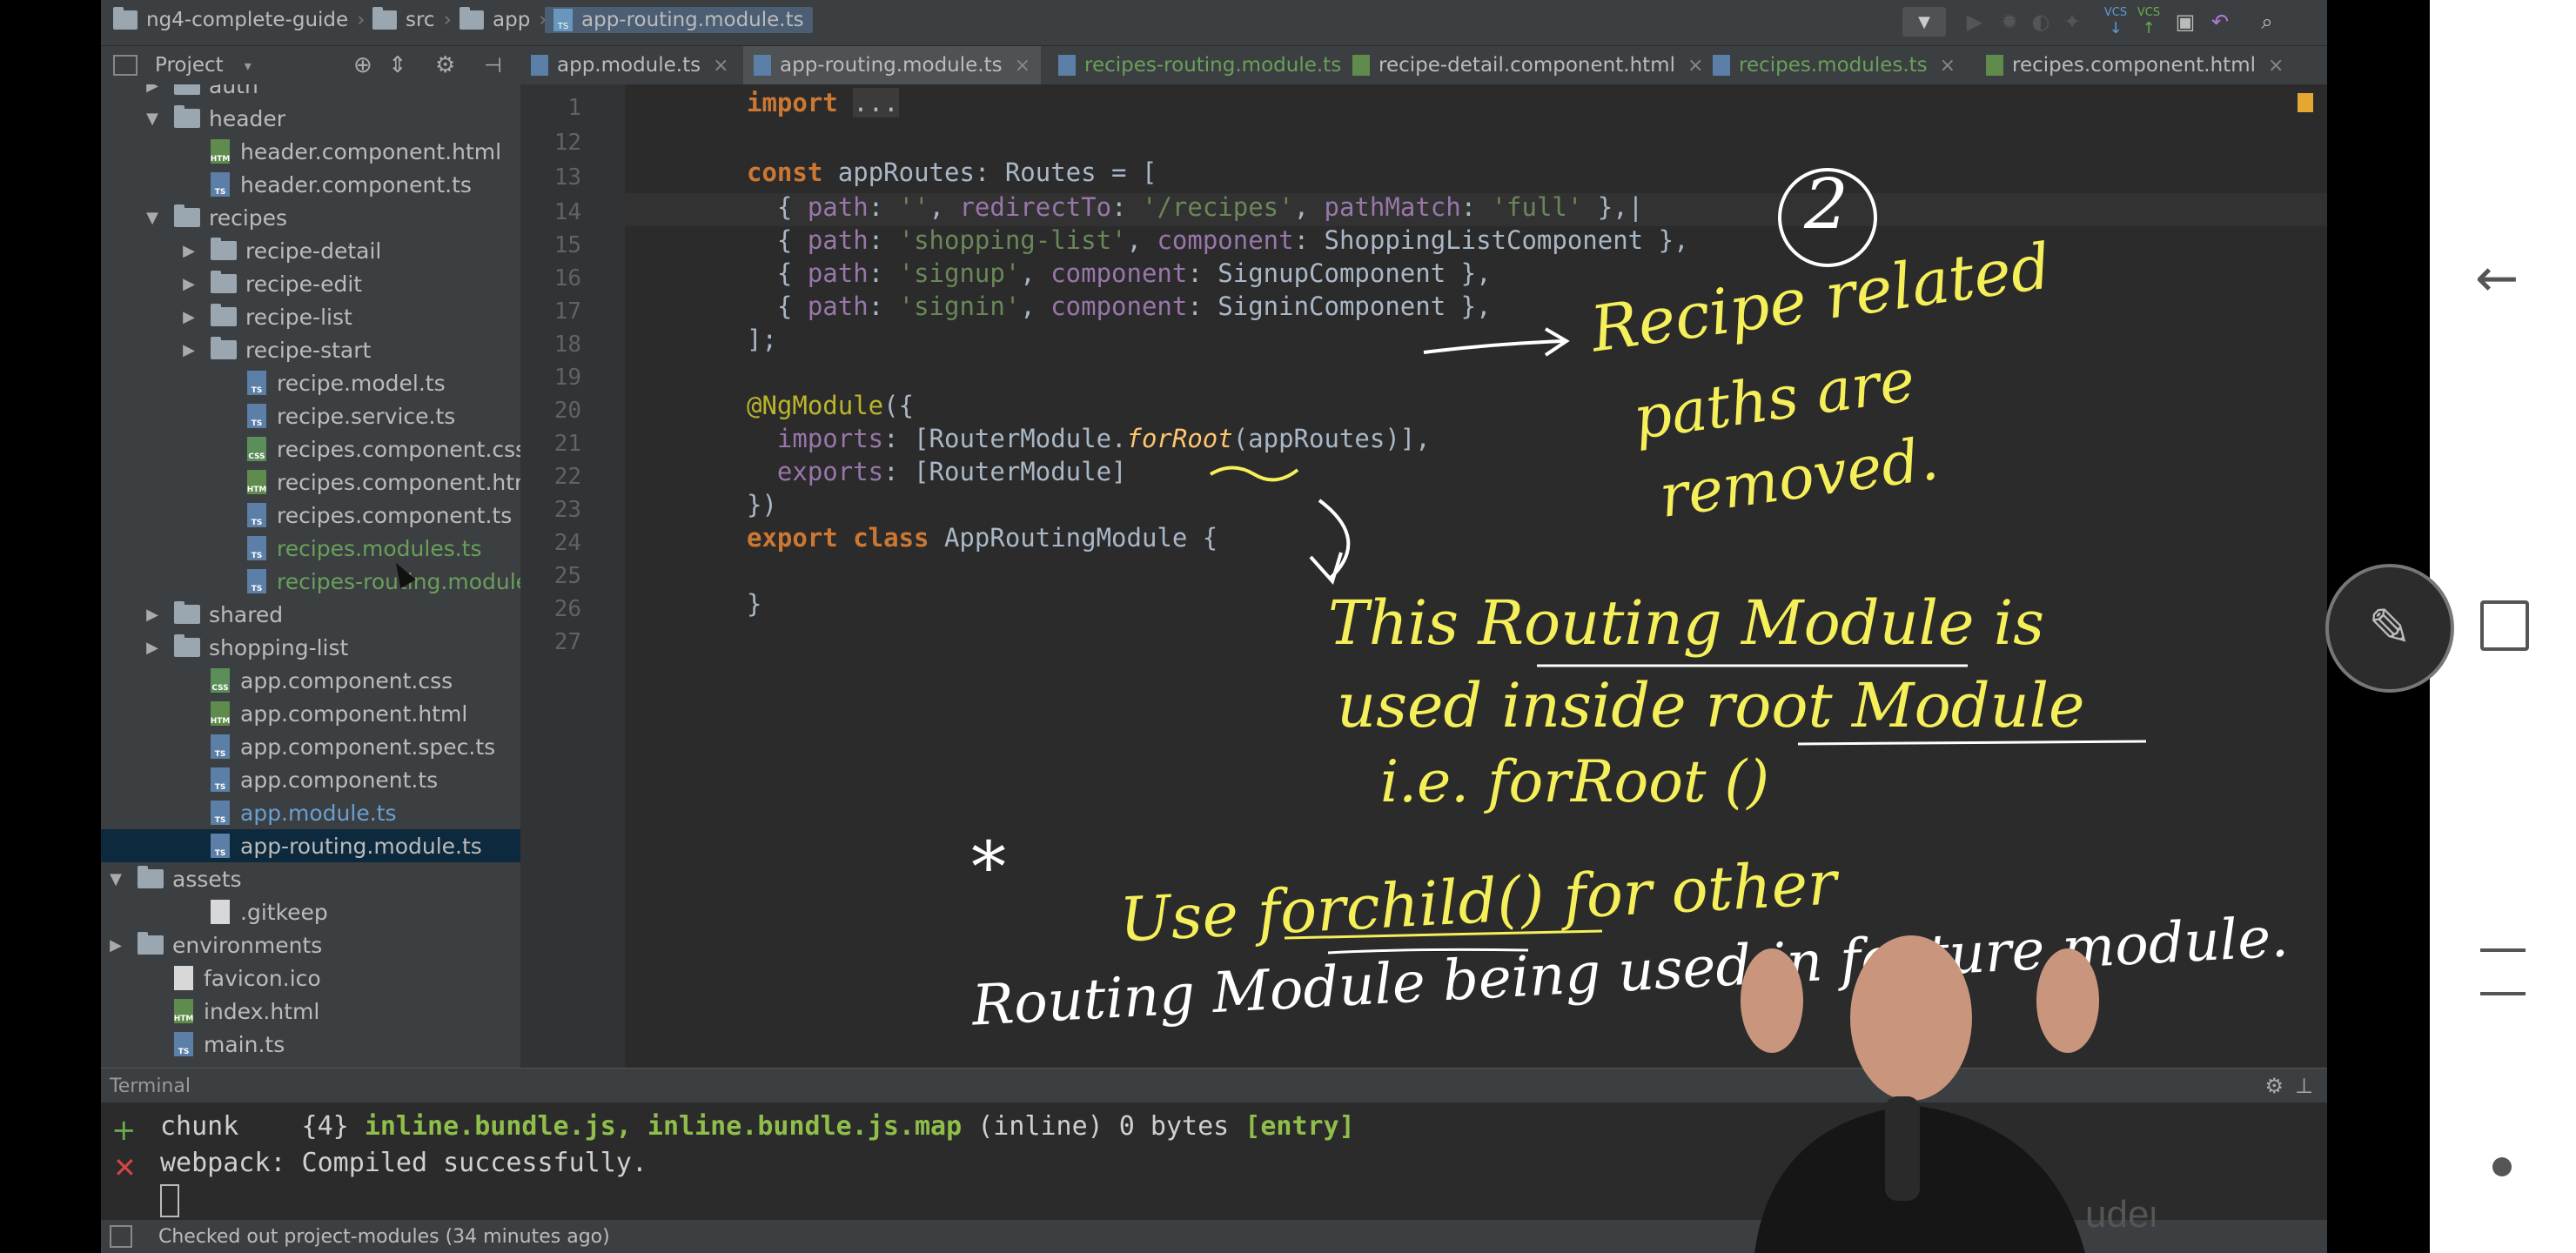 This screenshot has height=1253, width=2576. Describe the element at coordinates (247, 614) in the screenshot. I see `tree-item-label: shared` at that location.